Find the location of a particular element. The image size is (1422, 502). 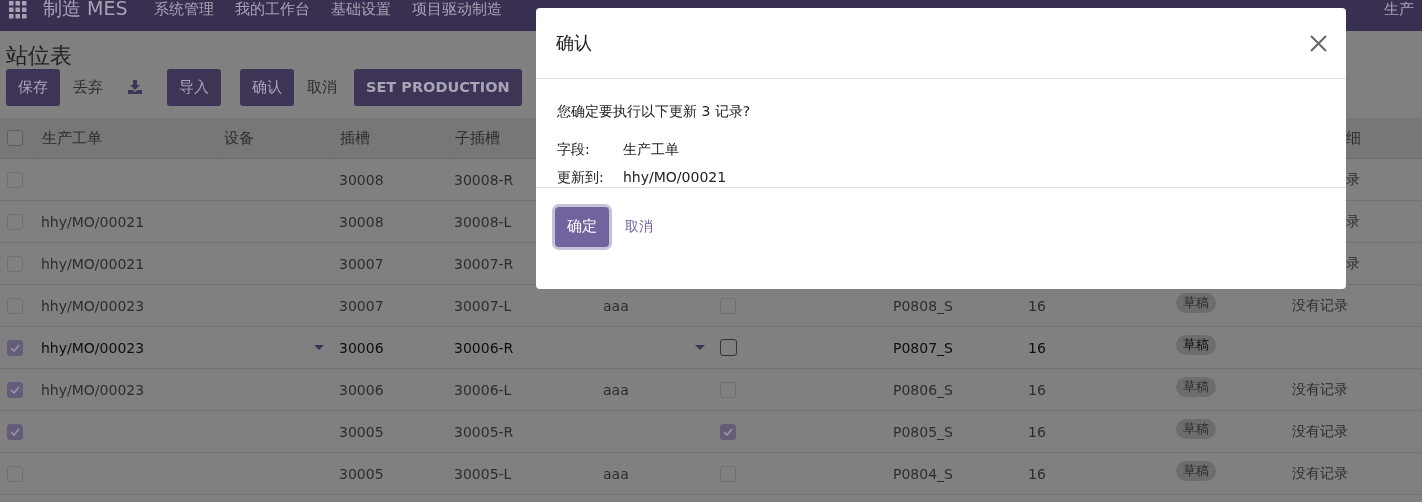

toolbar-link: 丢弃 is located at coordinates (88, 87).